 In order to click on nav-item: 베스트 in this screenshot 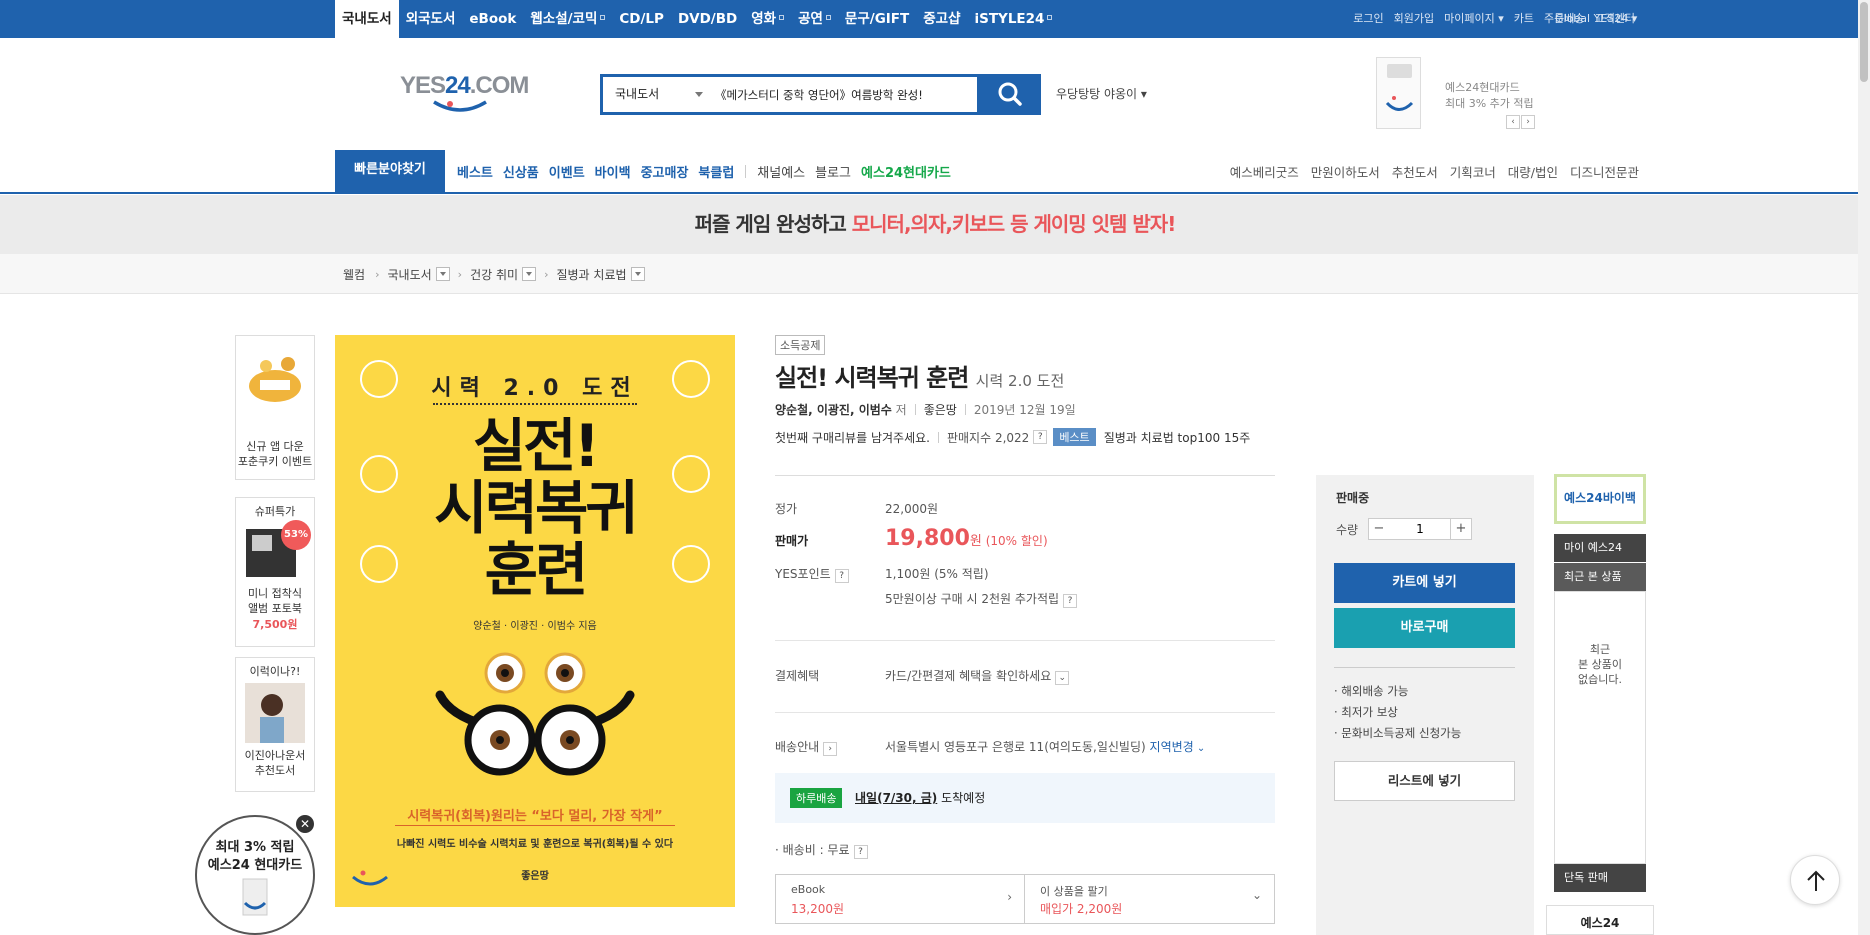, I will do `click(475, 171)`.